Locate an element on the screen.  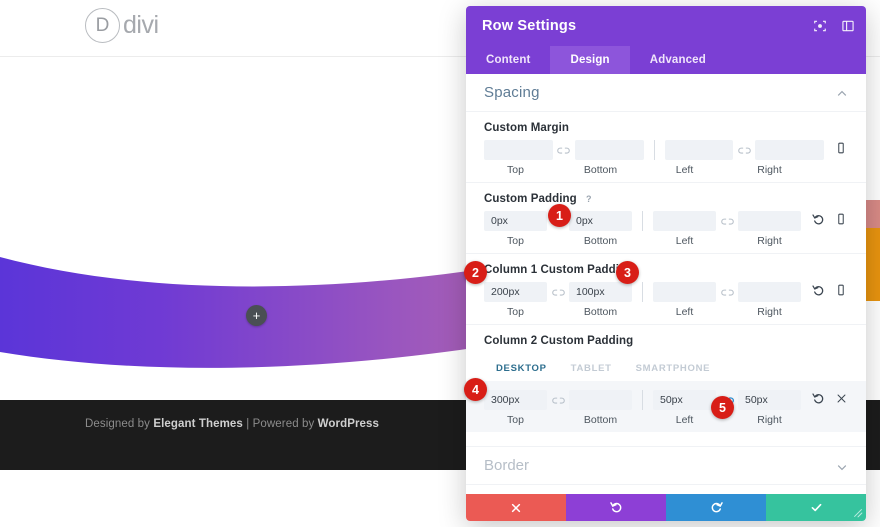
col1-row-actions is located at coordinates (829, 289).